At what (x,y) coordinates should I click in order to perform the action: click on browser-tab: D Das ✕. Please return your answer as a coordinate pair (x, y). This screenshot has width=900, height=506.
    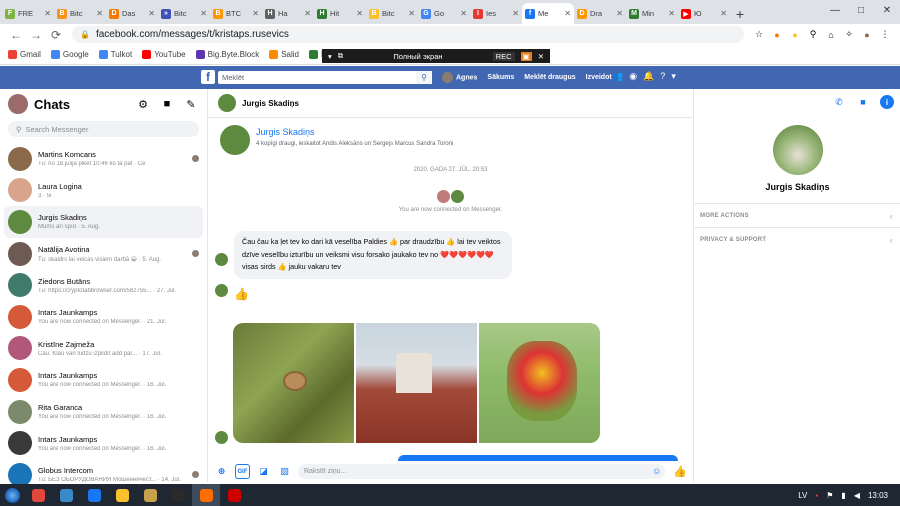
    Looking at the image, I should click on (132, 13).